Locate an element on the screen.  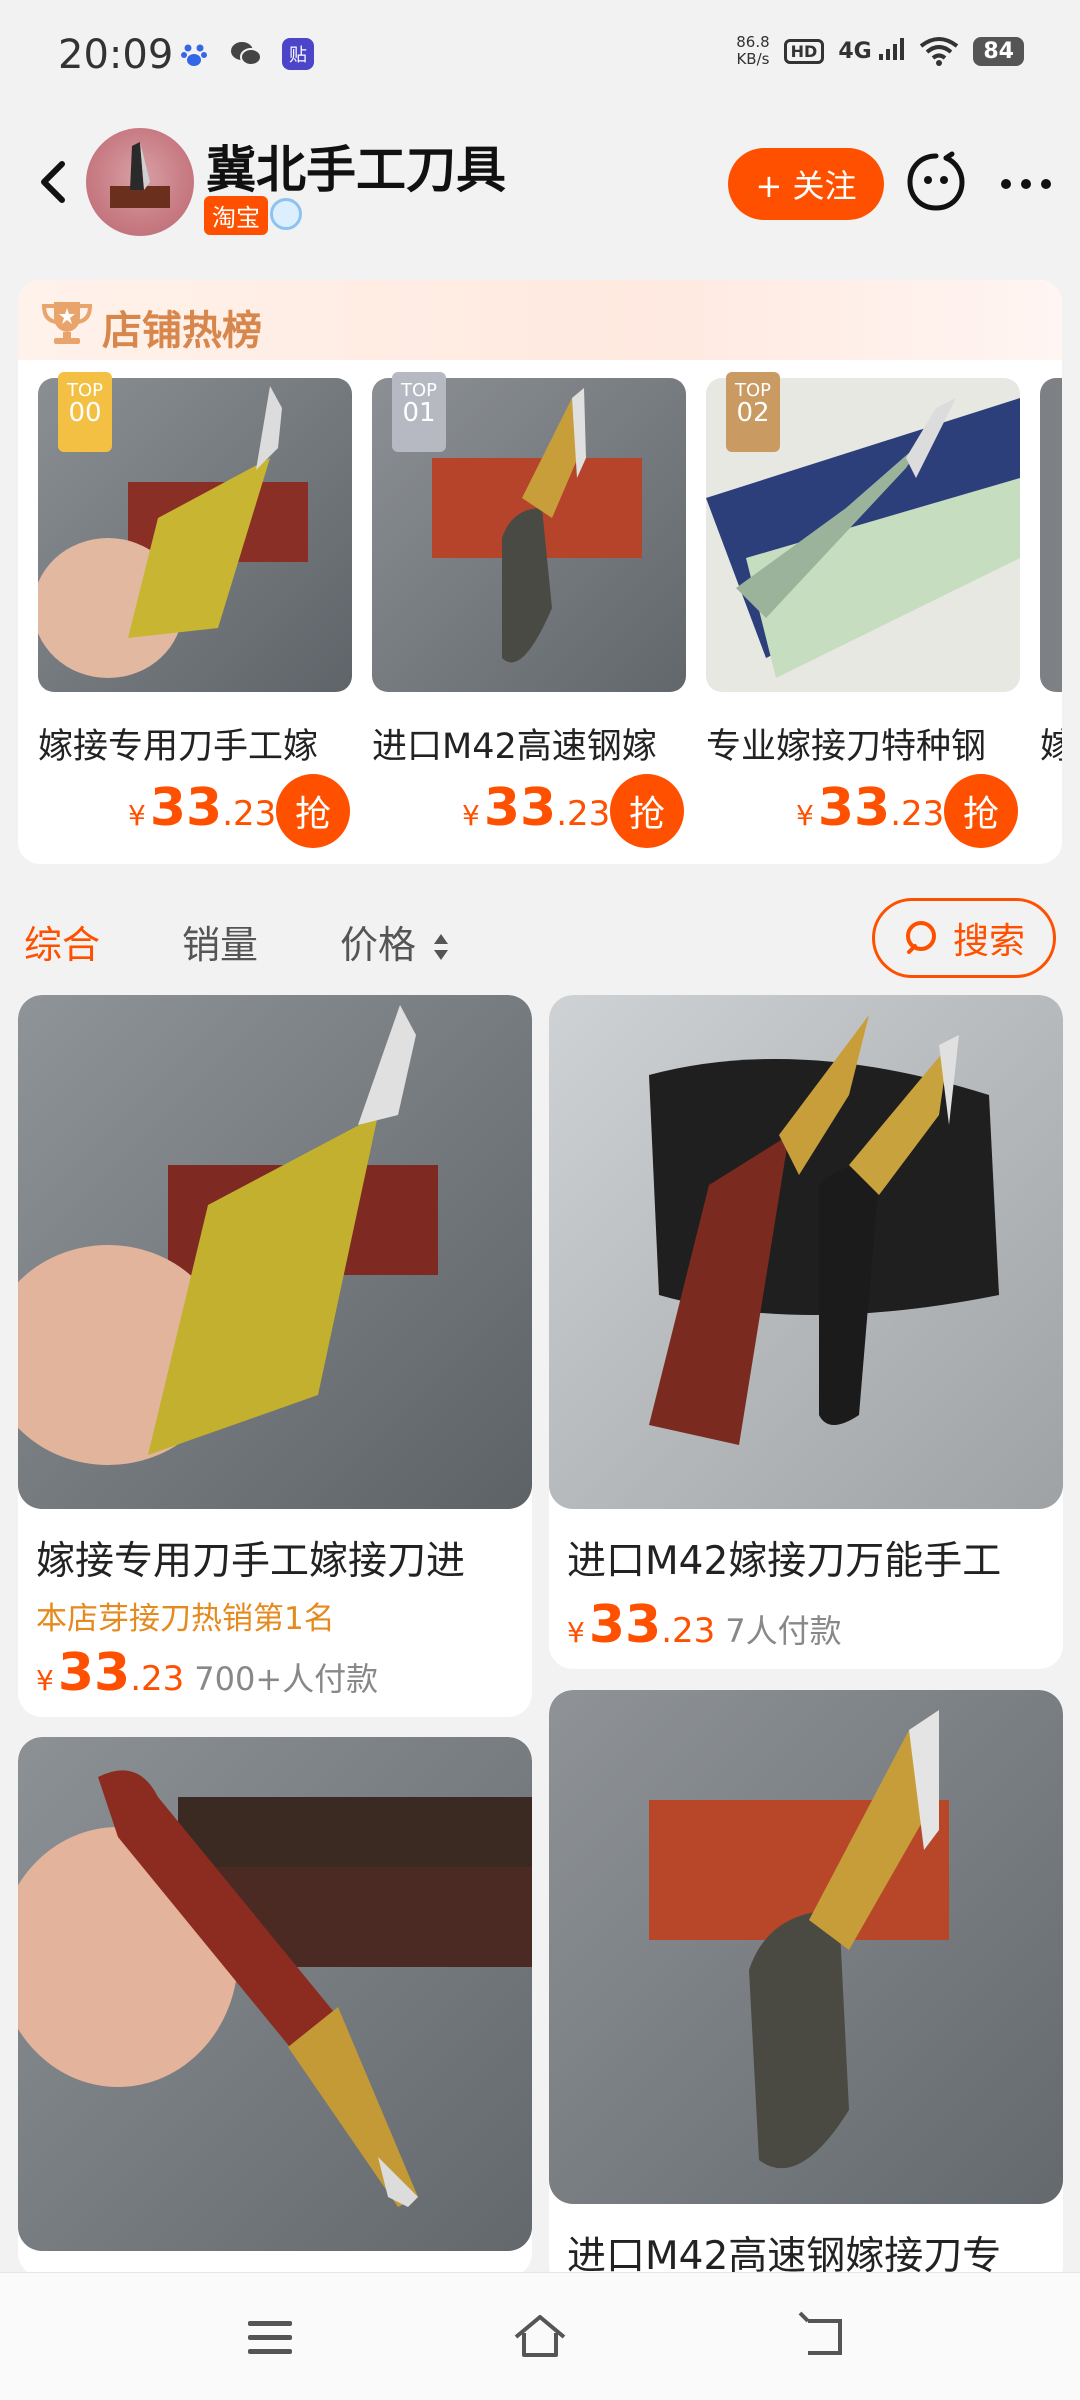
product-card: 进口M42嫁接刀万能手工 ¥33.23 7人付款 is located at coordinates (806, 1332).